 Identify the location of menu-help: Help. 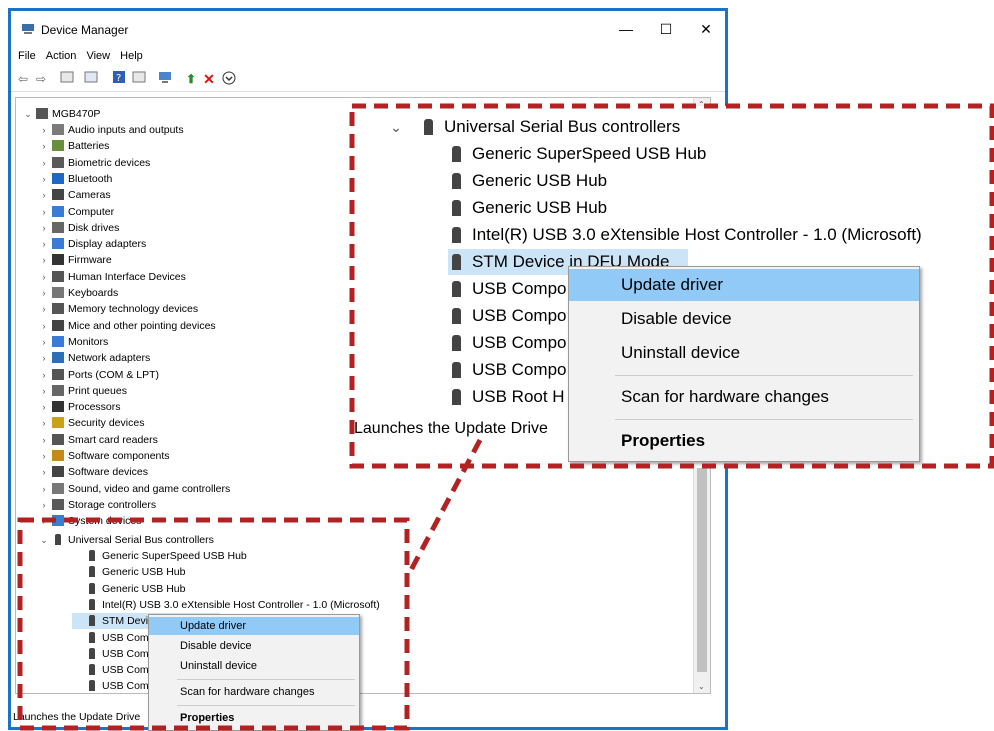
(131, 56).